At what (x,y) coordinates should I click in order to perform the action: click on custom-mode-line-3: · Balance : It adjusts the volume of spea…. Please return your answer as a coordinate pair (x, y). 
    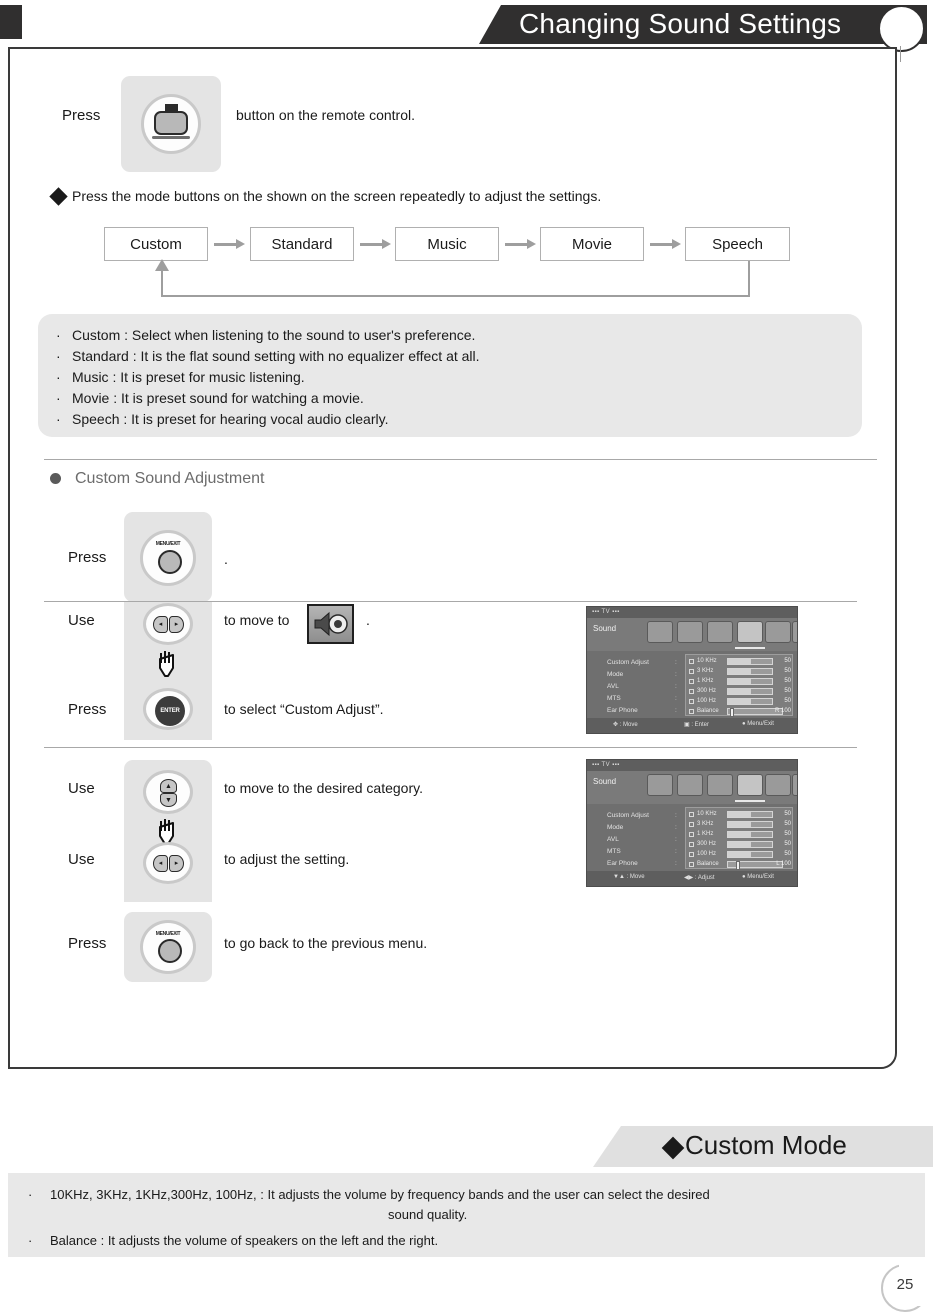
    Looking at the image, I should click on (233, 1240).